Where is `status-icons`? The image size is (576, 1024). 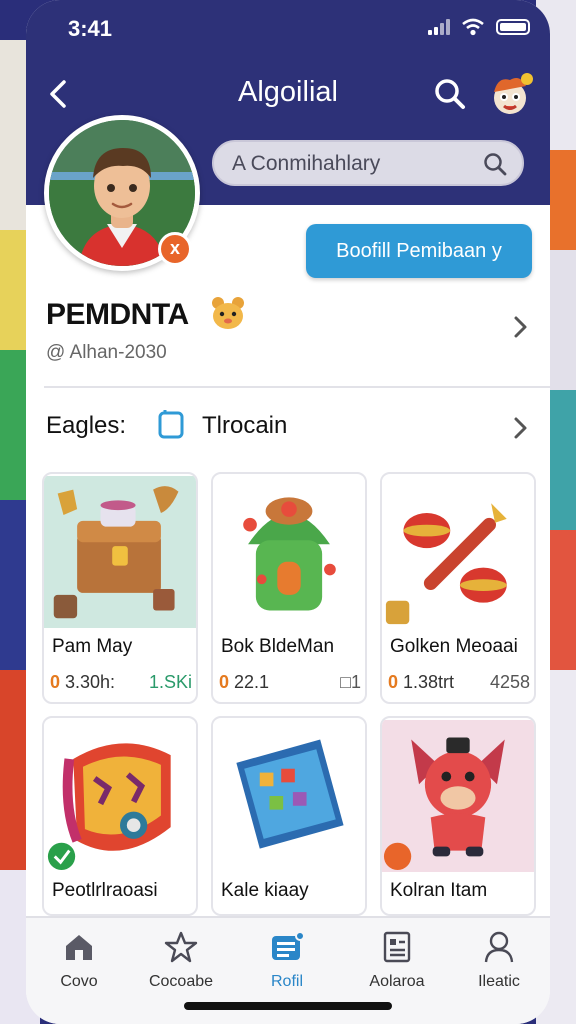
status-icons is located at coordinates (479, 27).